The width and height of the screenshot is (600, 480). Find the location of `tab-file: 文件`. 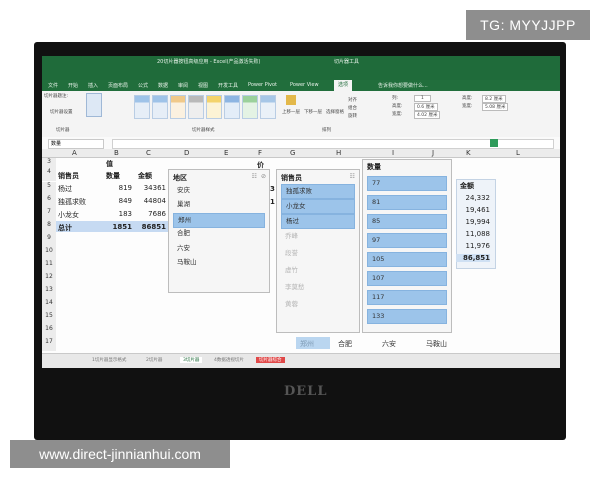

tab-file: 文件 is located at coordinates (53, 85).